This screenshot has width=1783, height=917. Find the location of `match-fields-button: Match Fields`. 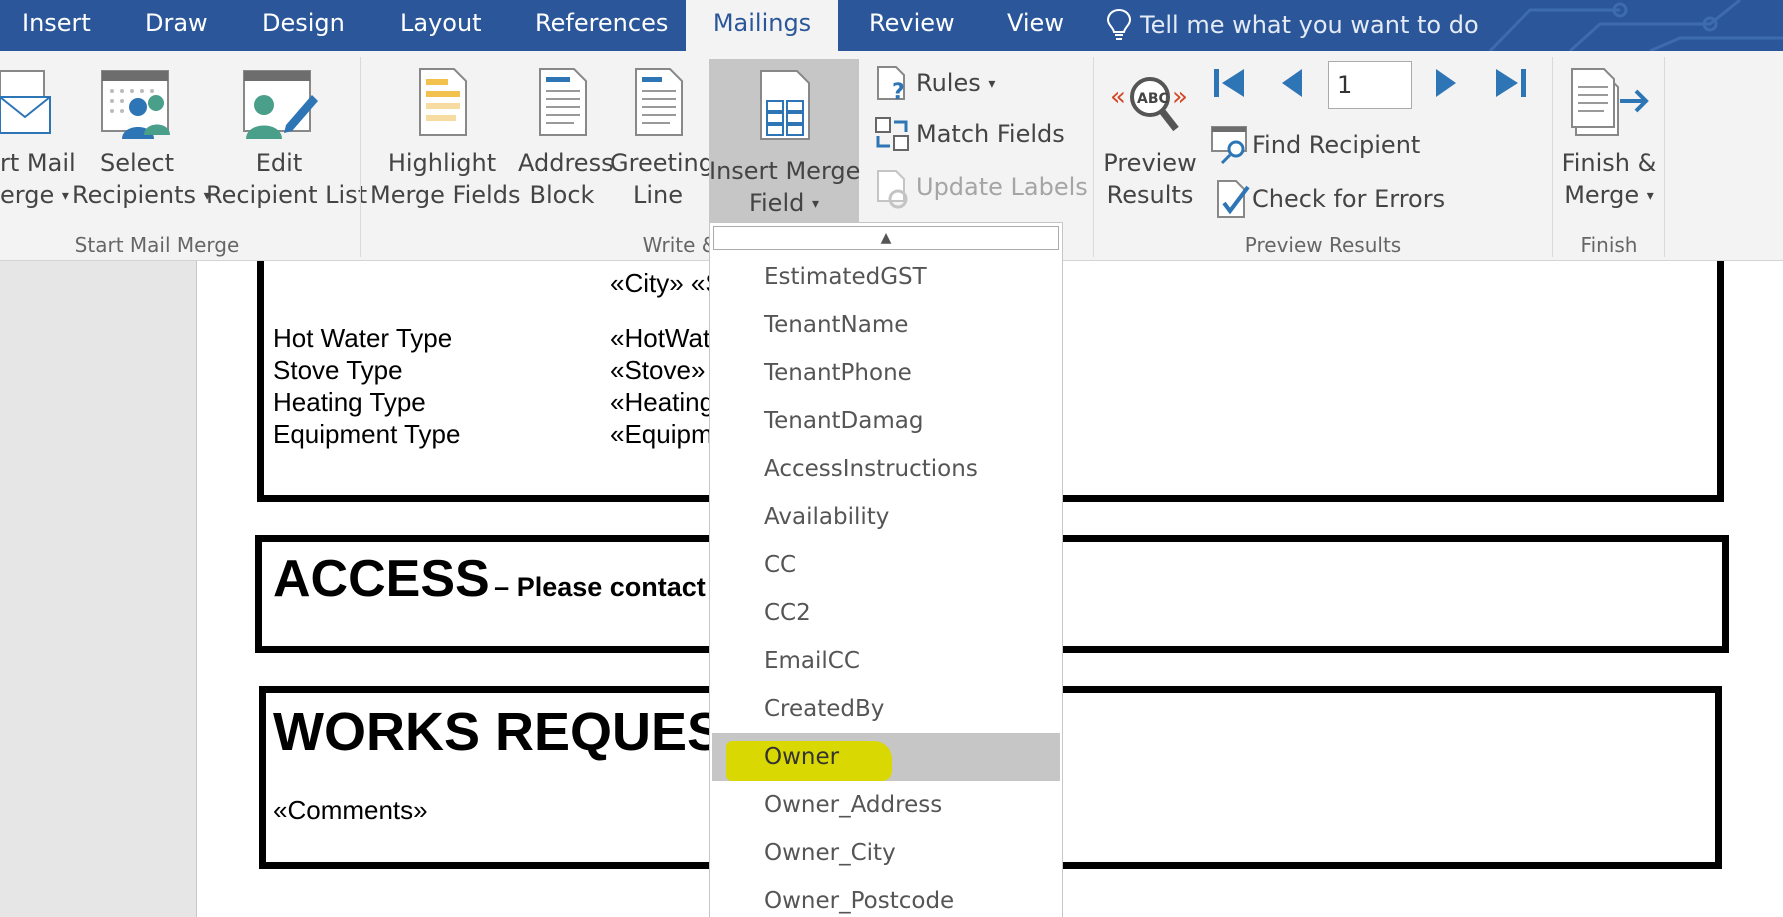

match-fields-button: Match Fields is located at coordinates (974, 134).